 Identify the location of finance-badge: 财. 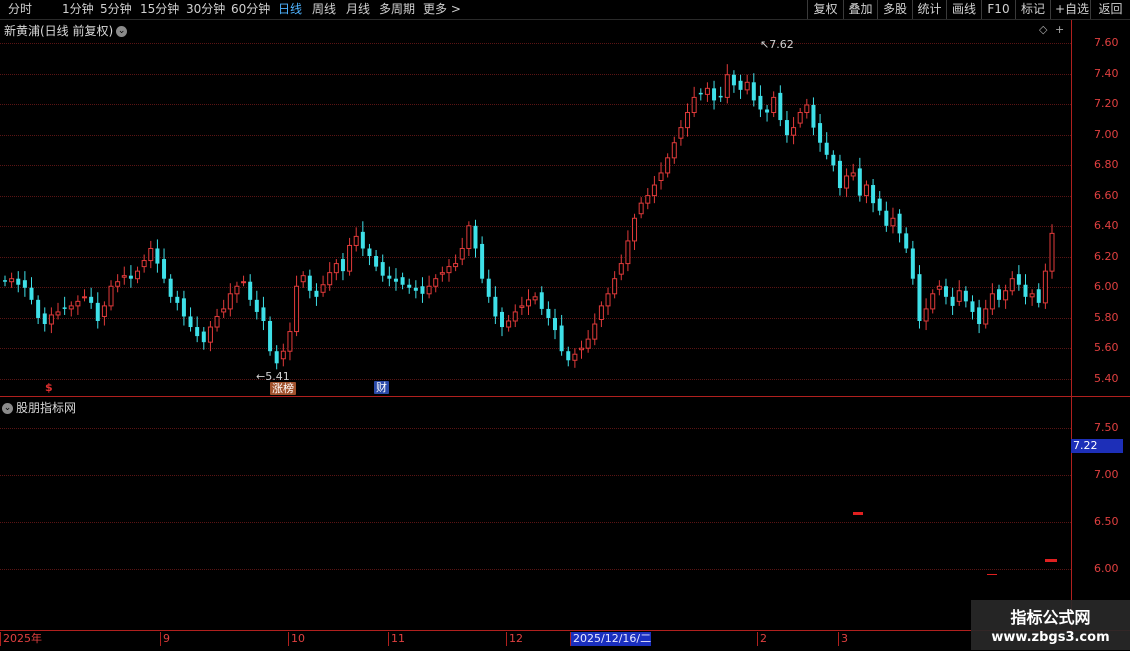
(381, 387).